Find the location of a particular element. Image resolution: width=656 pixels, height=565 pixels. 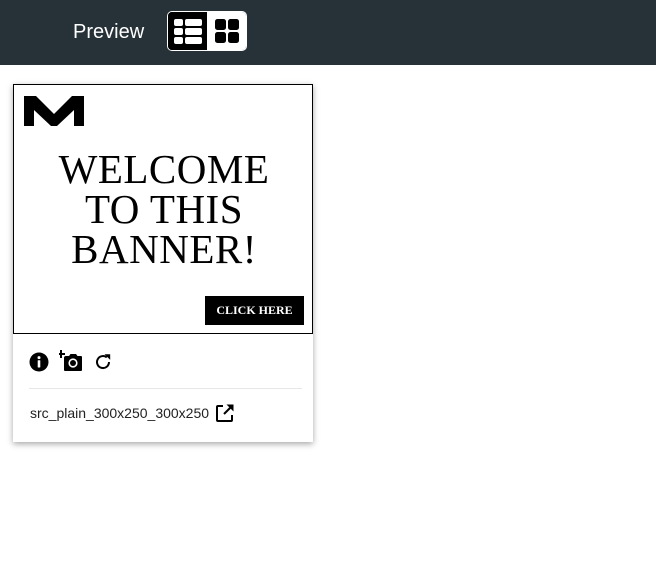

banner-headline: WELCOME TO THIS BANNER! is located at coordinates (164, 209).